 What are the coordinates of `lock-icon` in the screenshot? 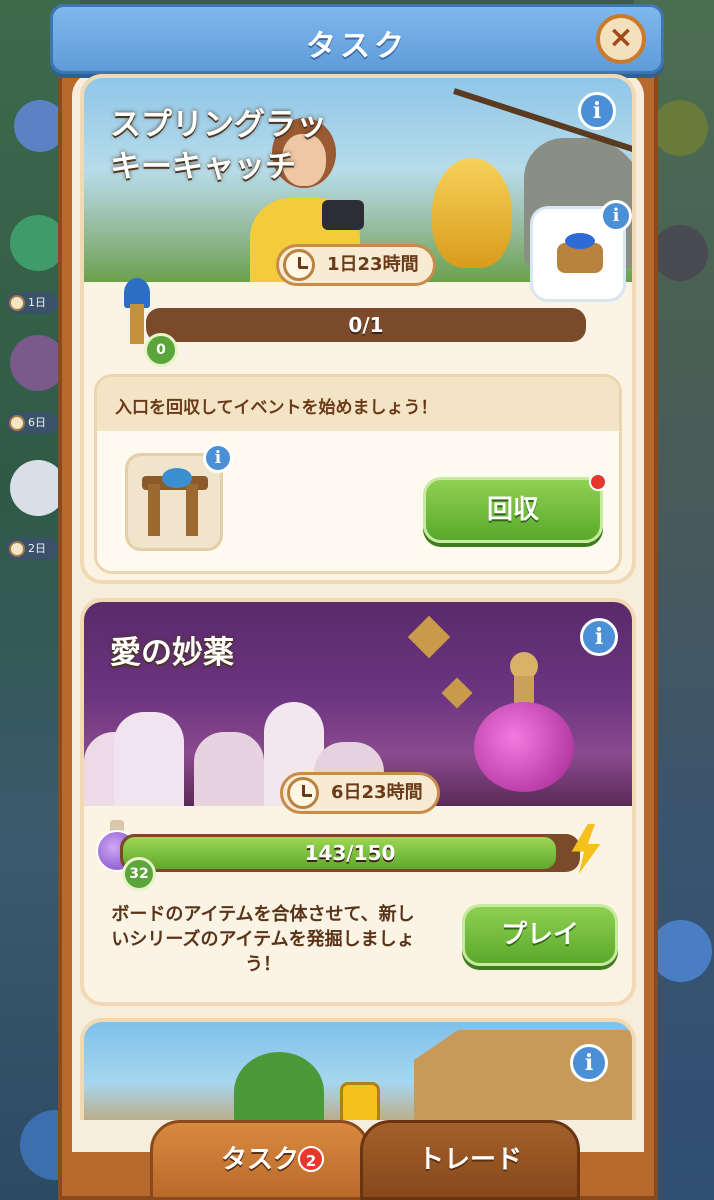 It's located at (360, 1101).